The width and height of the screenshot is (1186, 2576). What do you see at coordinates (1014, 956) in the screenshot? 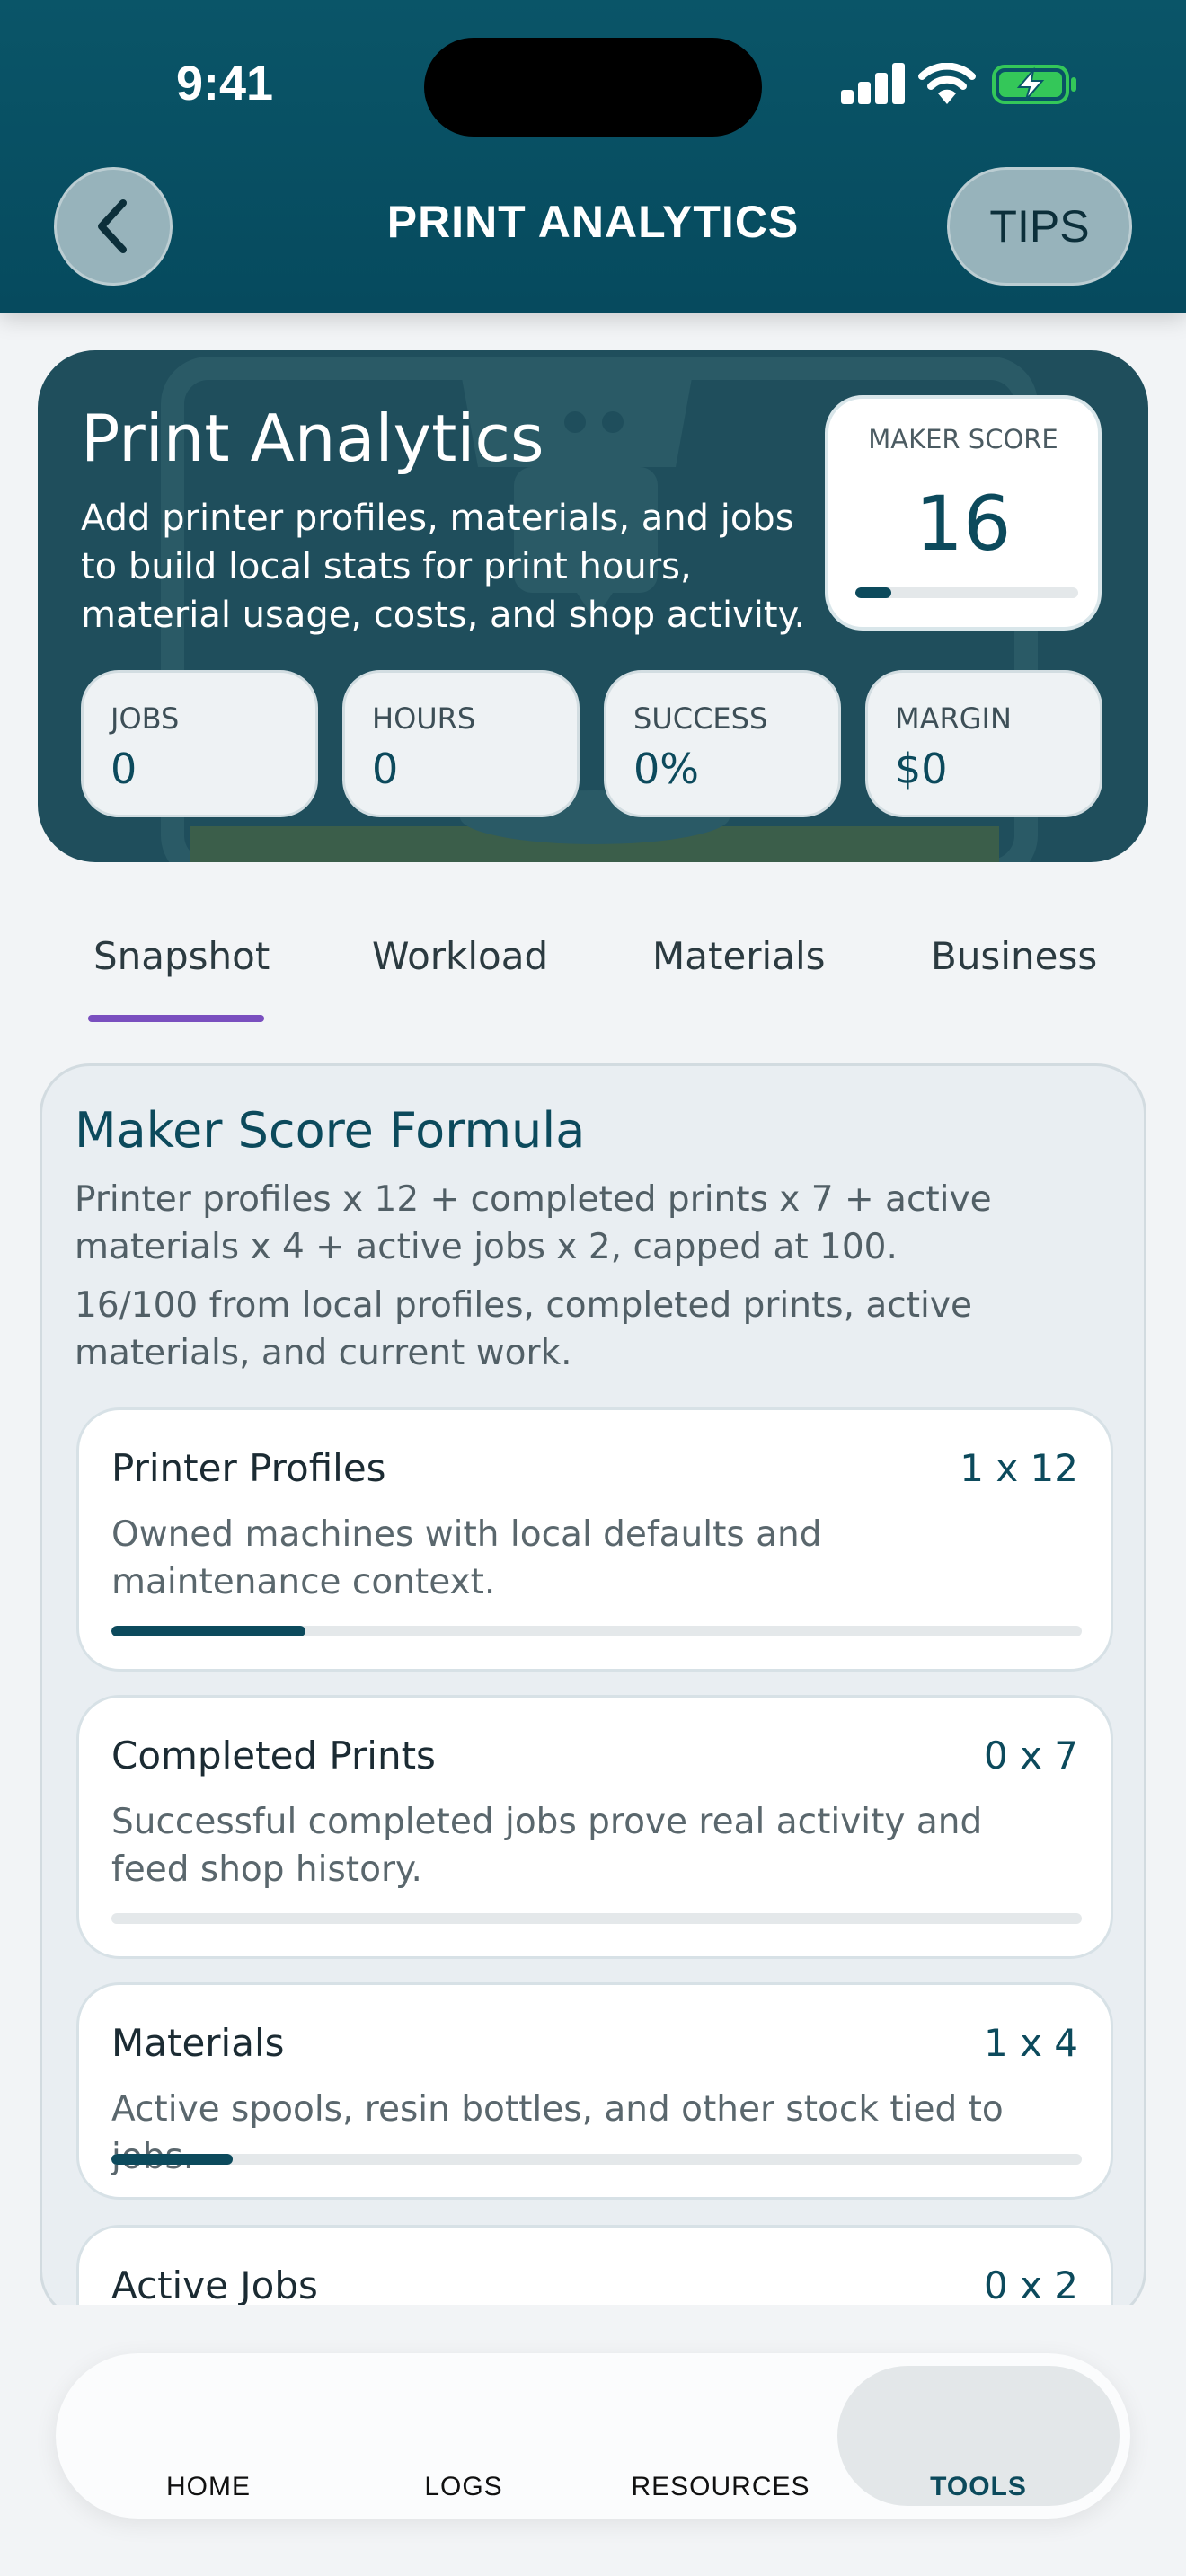
I see `tab-business: Business` at bounding box center [1014, 956].